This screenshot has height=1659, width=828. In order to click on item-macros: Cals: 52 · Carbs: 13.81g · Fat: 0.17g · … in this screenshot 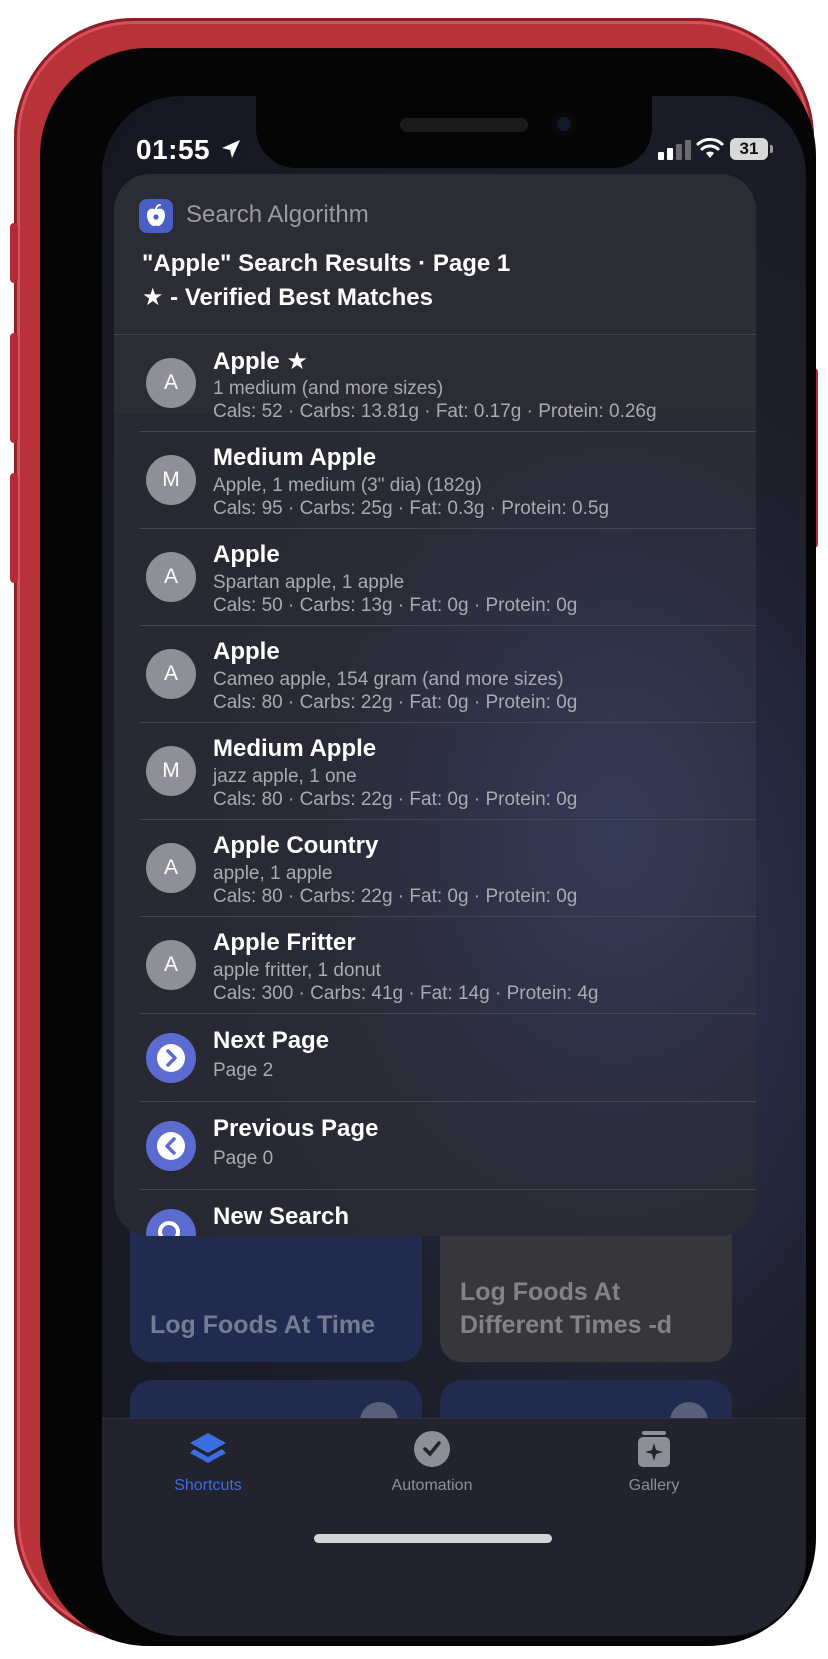, I will do `click(435, 411)`.